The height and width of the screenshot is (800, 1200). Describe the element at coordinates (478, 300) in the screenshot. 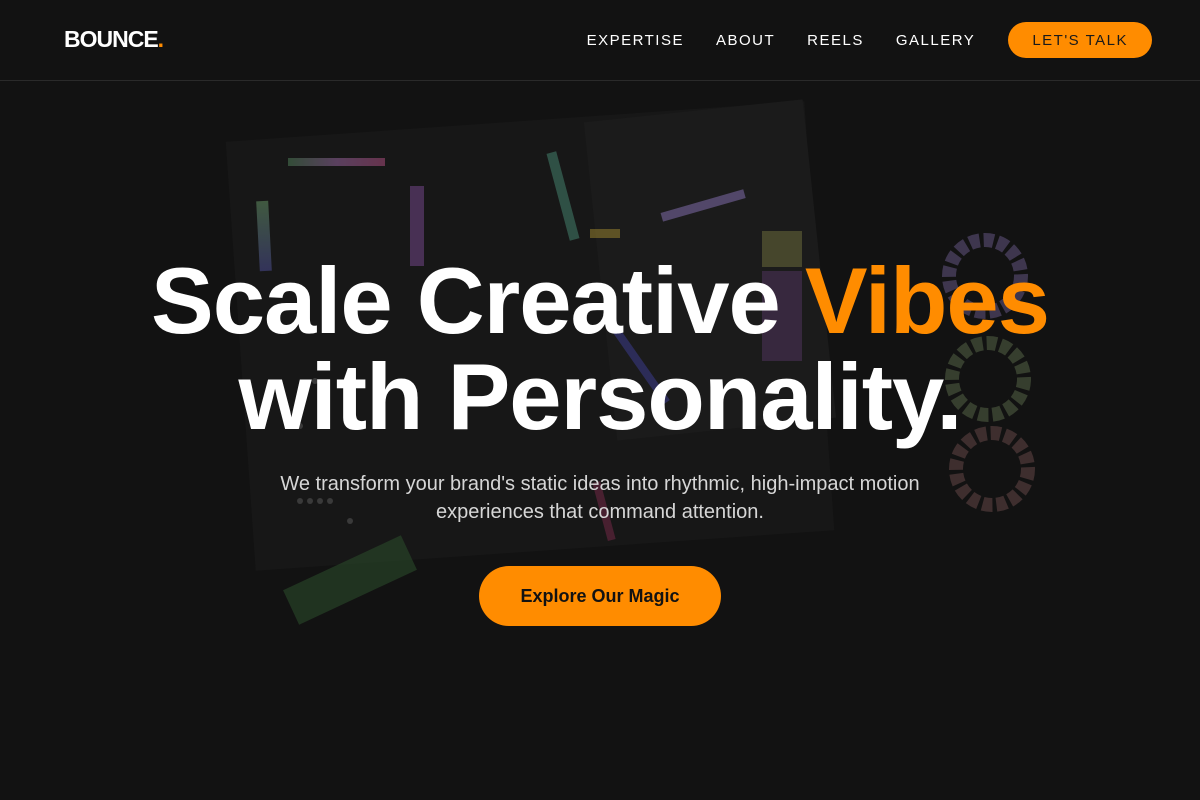

I see `hero-headline-prefix: Scale Creative` at that location.